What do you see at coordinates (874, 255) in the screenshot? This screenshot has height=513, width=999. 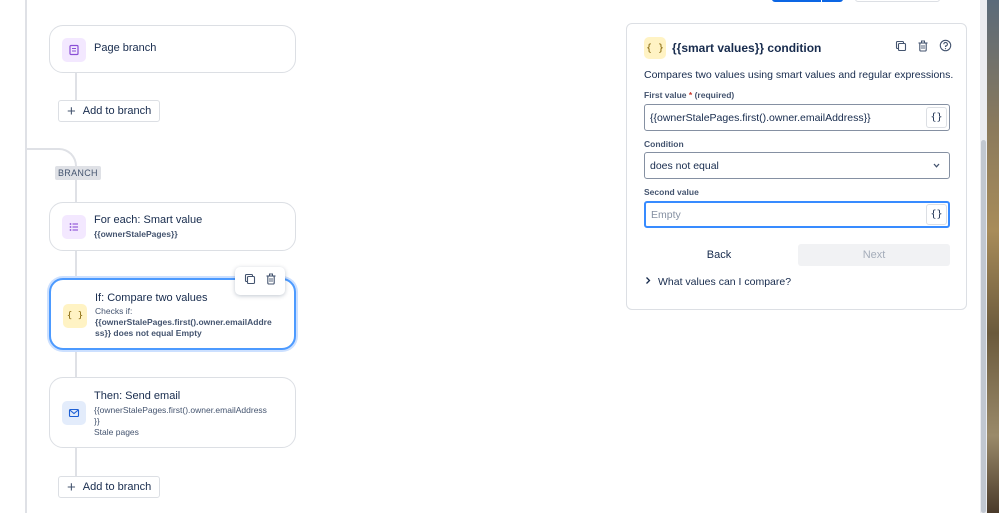 I see `next-button: Next` at bounding box center [874, 255].